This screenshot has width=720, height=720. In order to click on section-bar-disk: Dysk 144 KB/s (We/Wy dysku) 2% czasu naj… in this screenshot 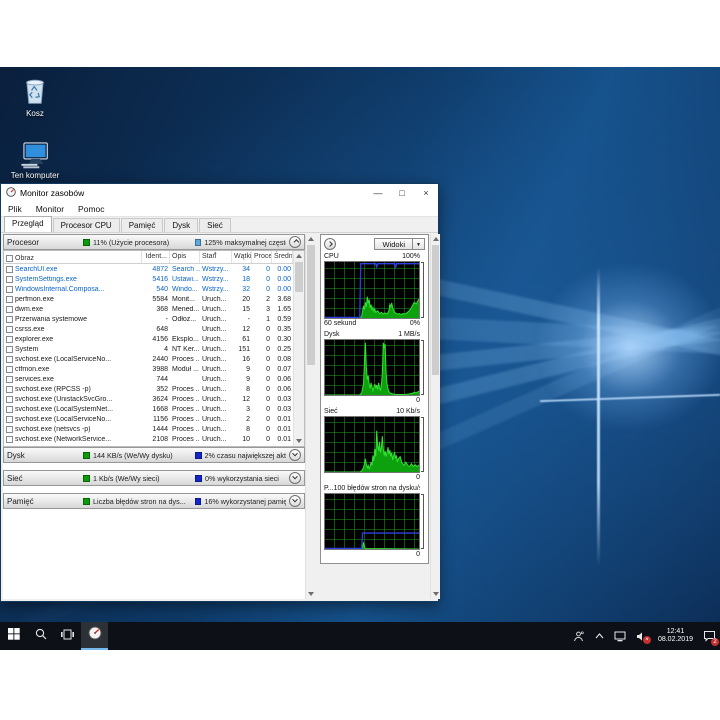, I will do `click(154, 455)`.